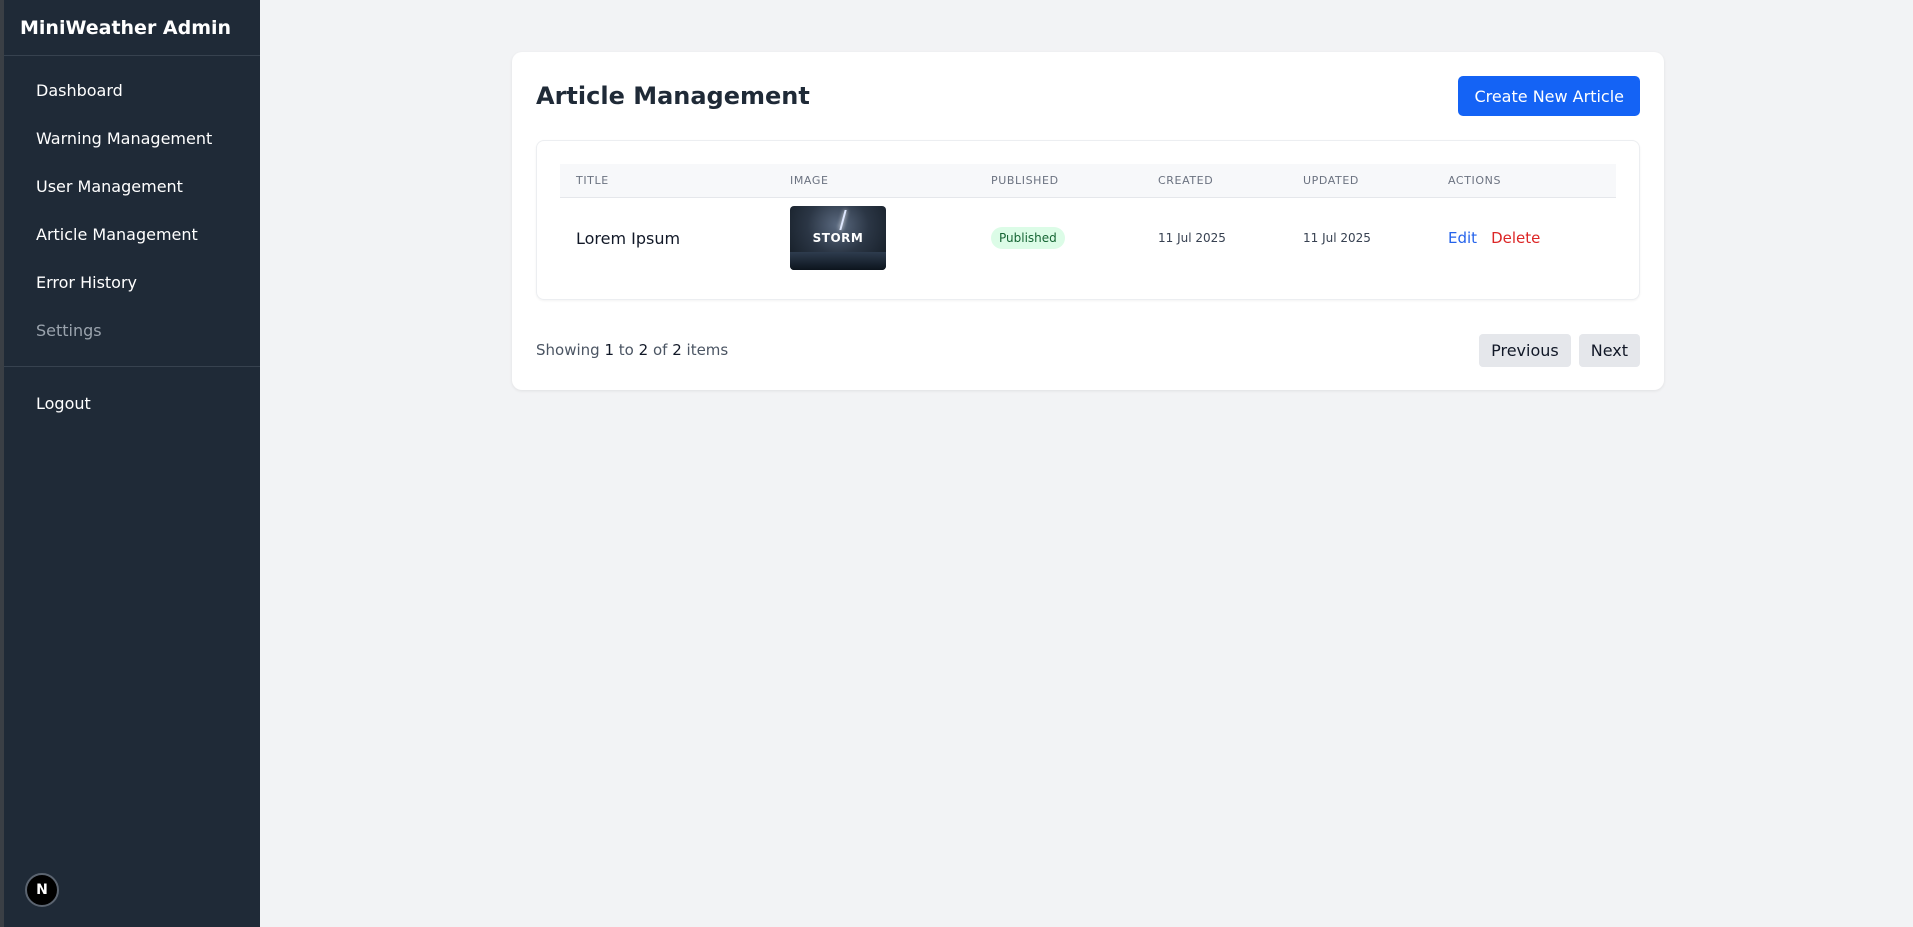 This screenshot has height=927, width=1913. Describe the element at coordinates (568, 350) in the screenshot. I see `showing-prefix: Showing` at that location.